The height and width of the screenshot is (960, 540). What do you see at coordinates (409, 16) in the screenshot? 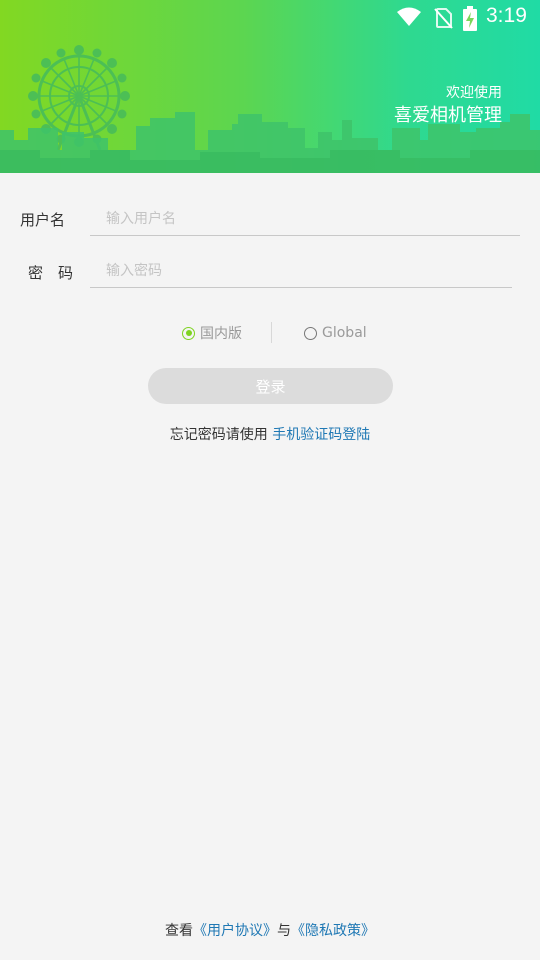
I see `wifi-icon` at bounding box center [409, 16].